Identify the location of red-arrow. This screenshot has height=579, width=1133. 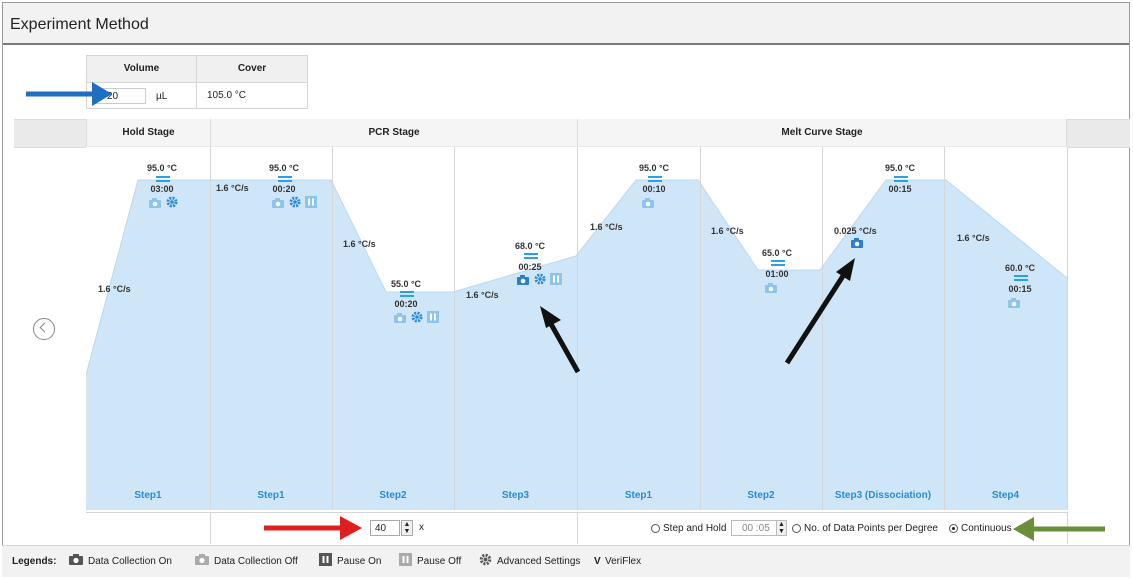
(313, 528).